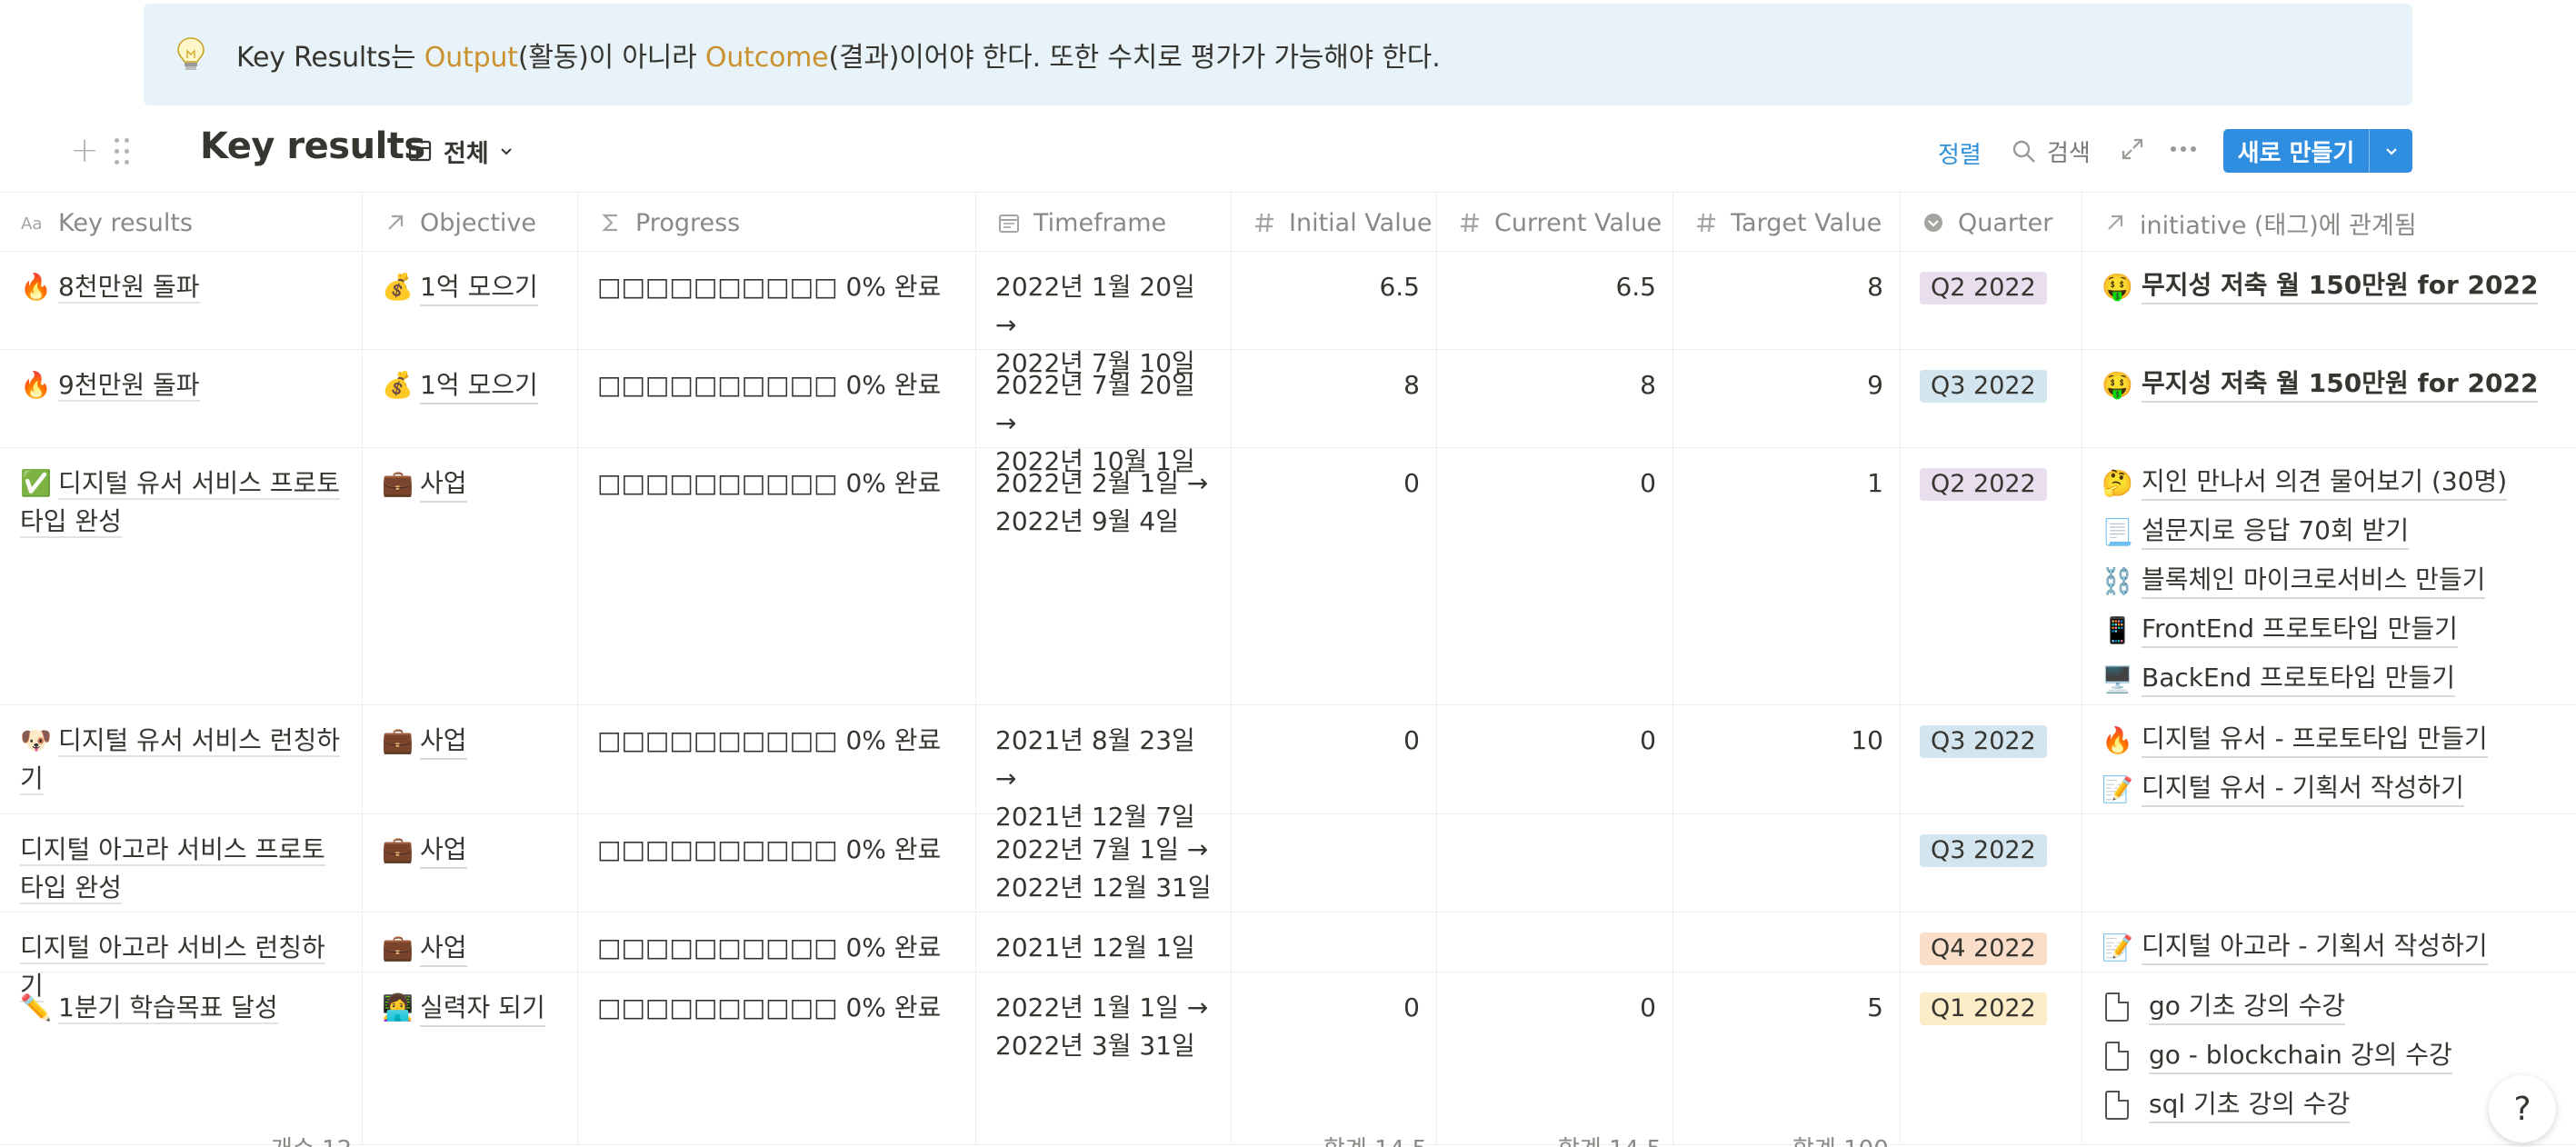 This screenshot has height=1147, width=2576. Describe the element at coordinates (479, 386) in the screenshot. I see `objective-link: 1억 모으기` at that location.